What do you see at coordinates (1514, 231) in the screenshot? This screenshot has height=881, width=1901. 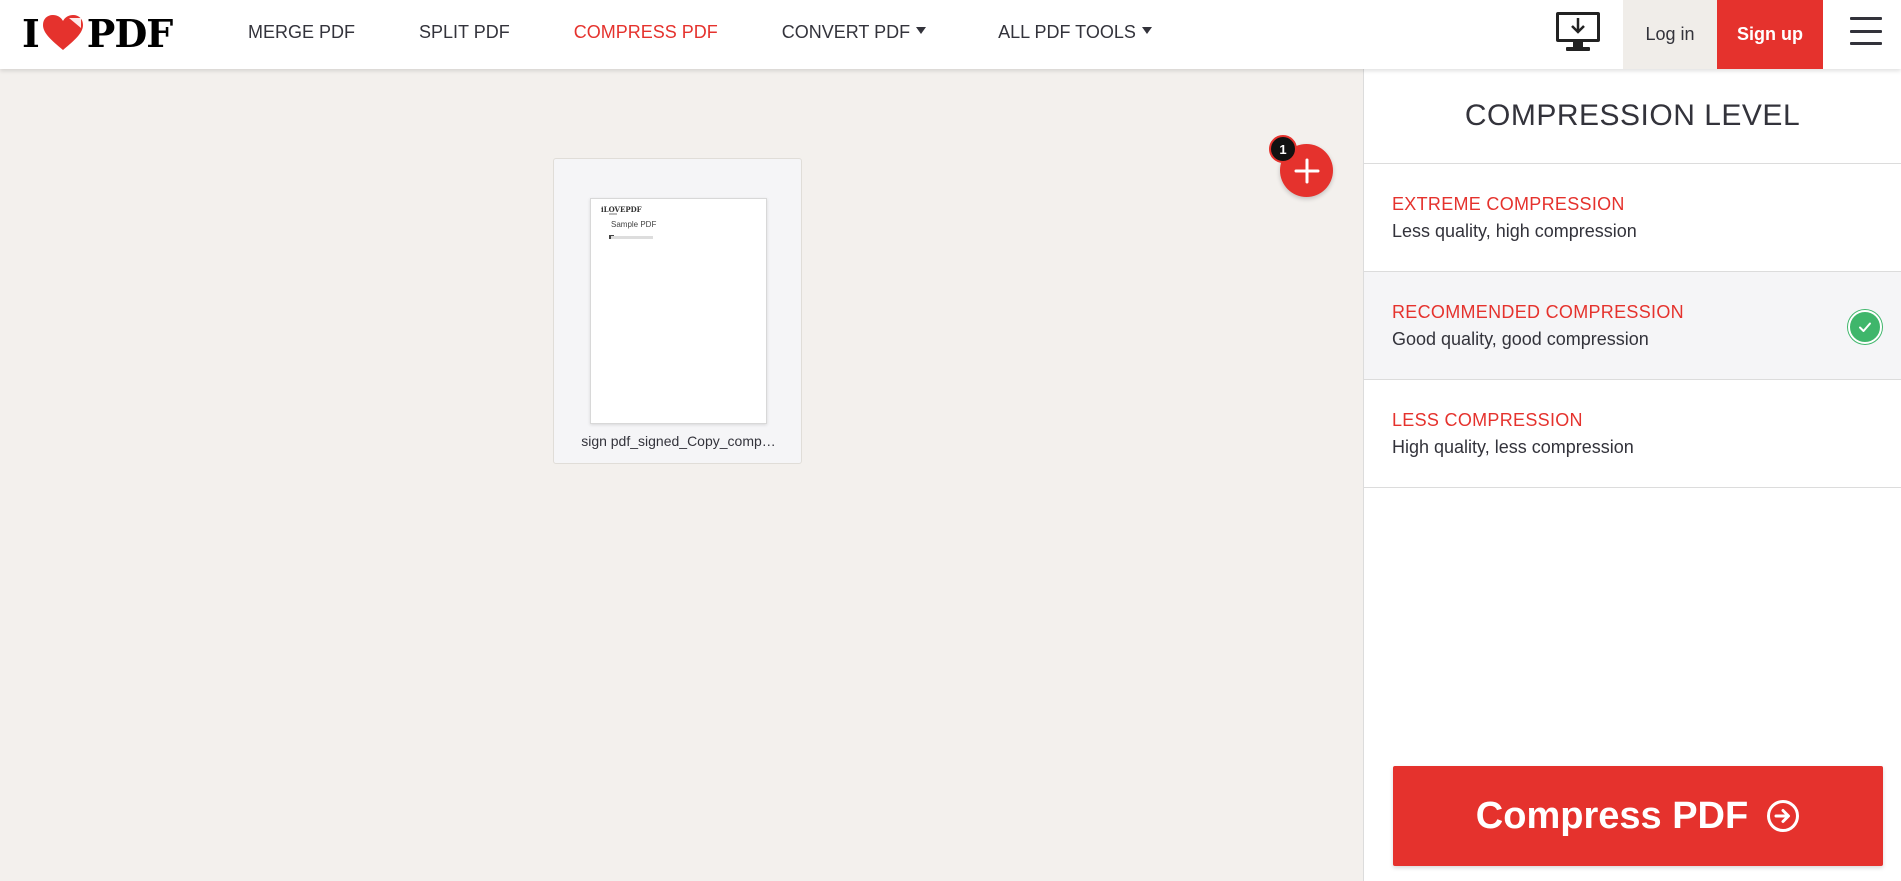 I see `option-description: Less quality, high compression` at bounding box center [1514, 231].